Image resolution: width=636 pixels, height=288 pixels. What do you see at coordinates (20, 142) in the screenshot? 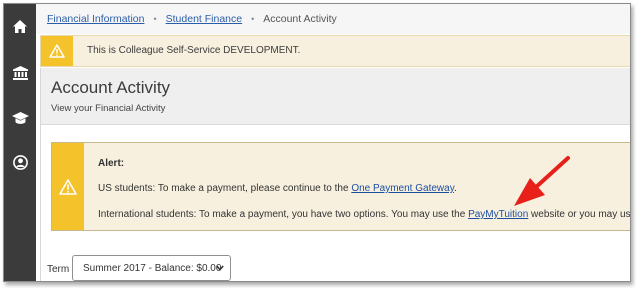
I see `sidebar` at bounding box center [20, 142].